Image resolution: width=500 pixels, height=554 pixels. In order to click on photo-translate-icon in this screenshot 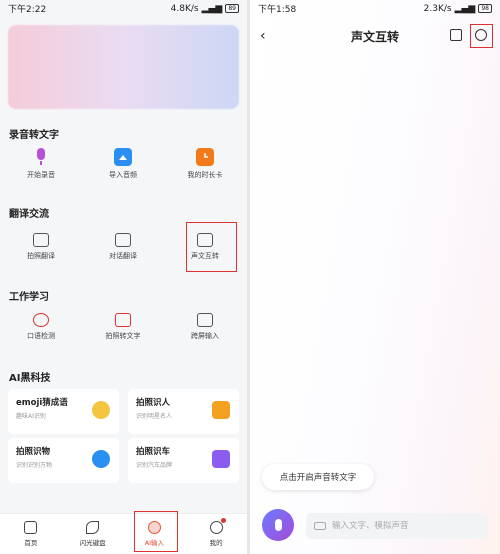, I will do `click(41, 240)`.